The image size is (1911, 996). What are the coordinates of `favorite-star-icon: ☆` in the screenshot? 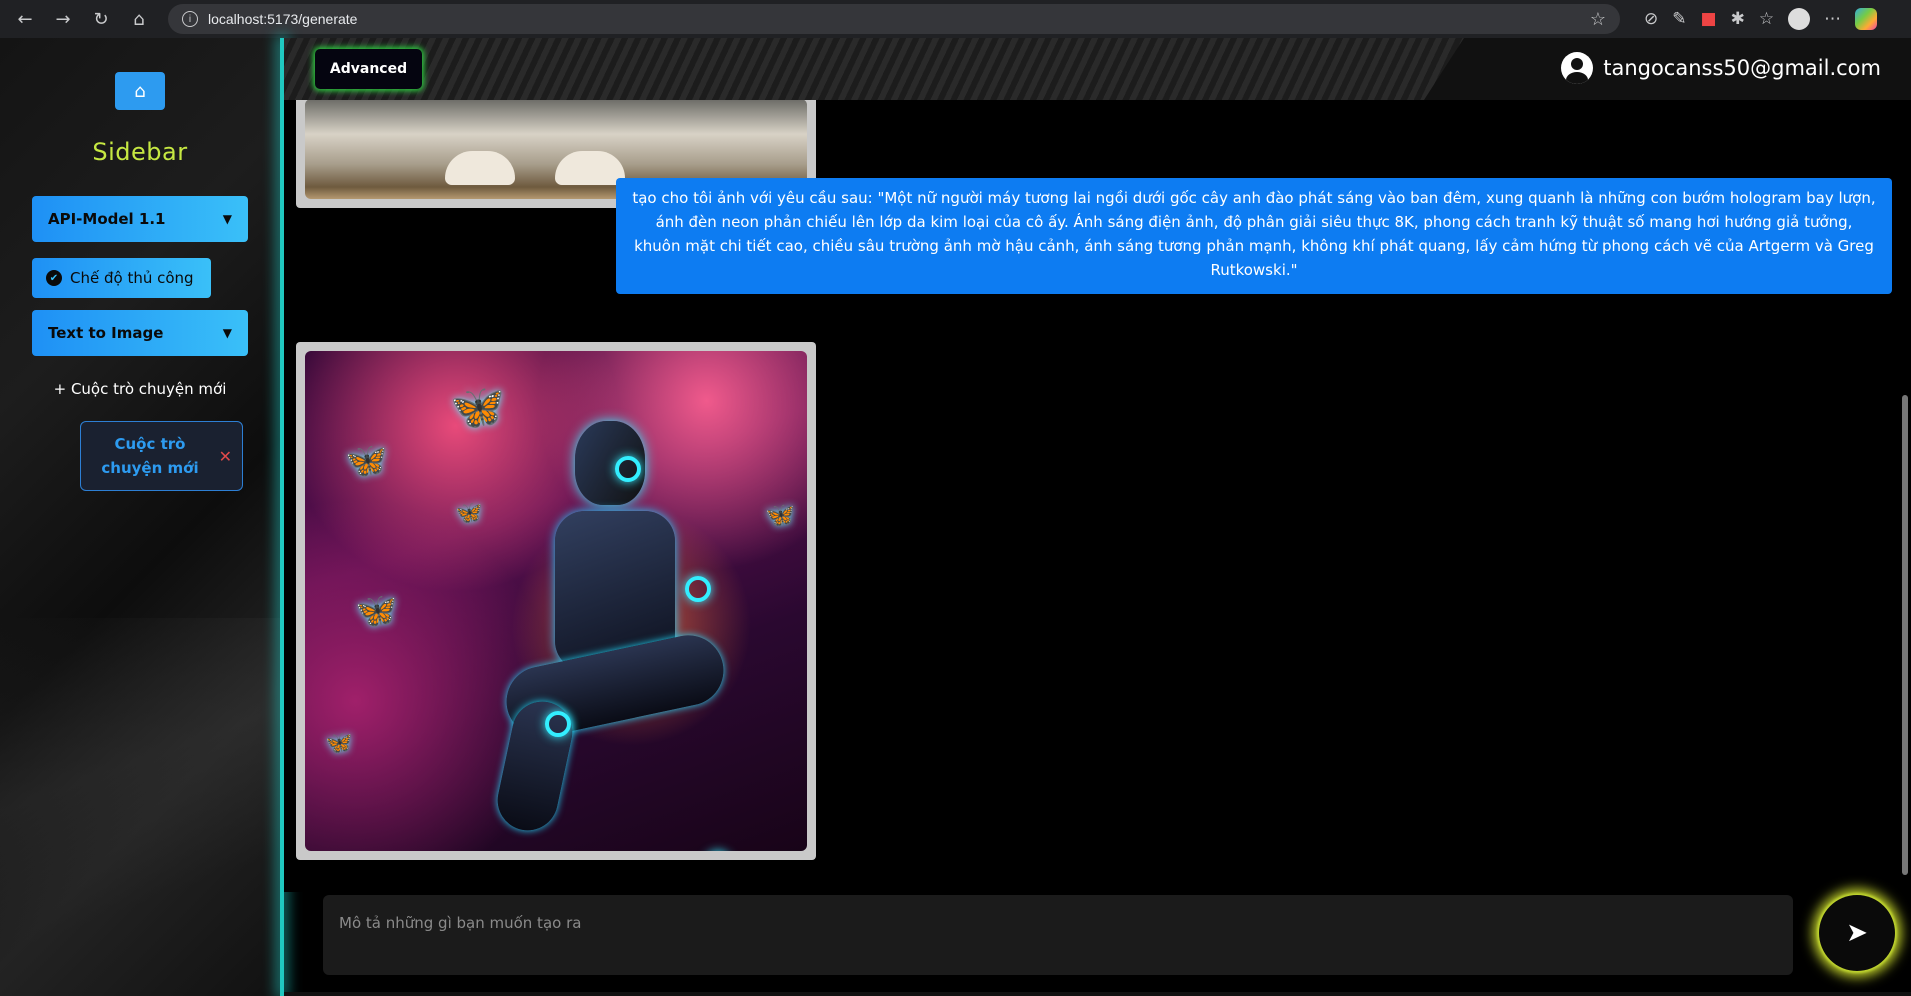 It's located at (1598, 19).